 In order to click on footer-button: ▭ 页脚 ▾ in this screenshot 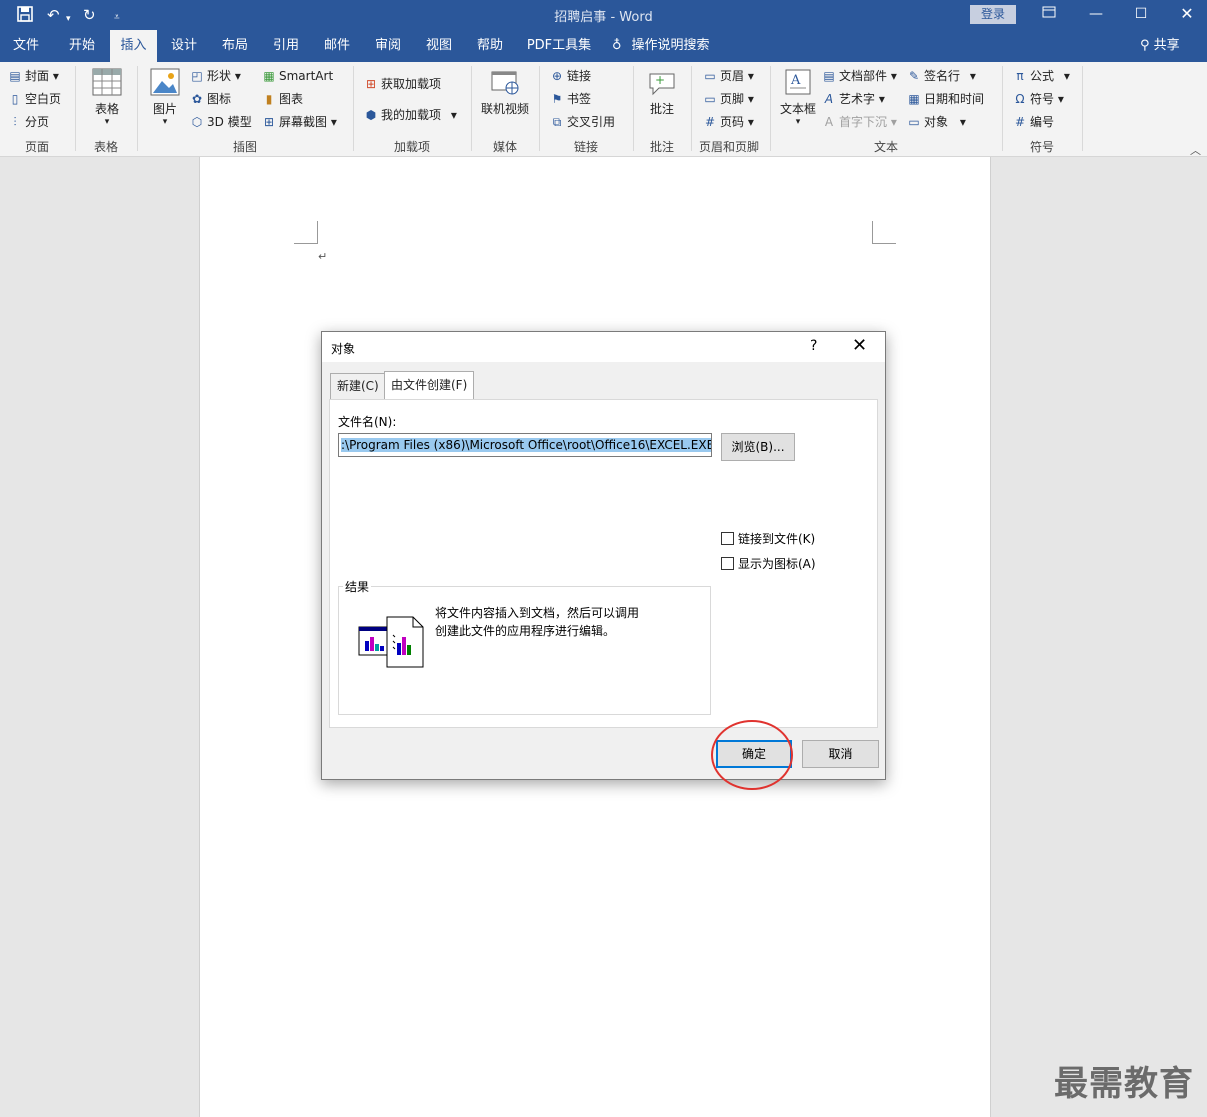, I will do `click(728, 99)`.